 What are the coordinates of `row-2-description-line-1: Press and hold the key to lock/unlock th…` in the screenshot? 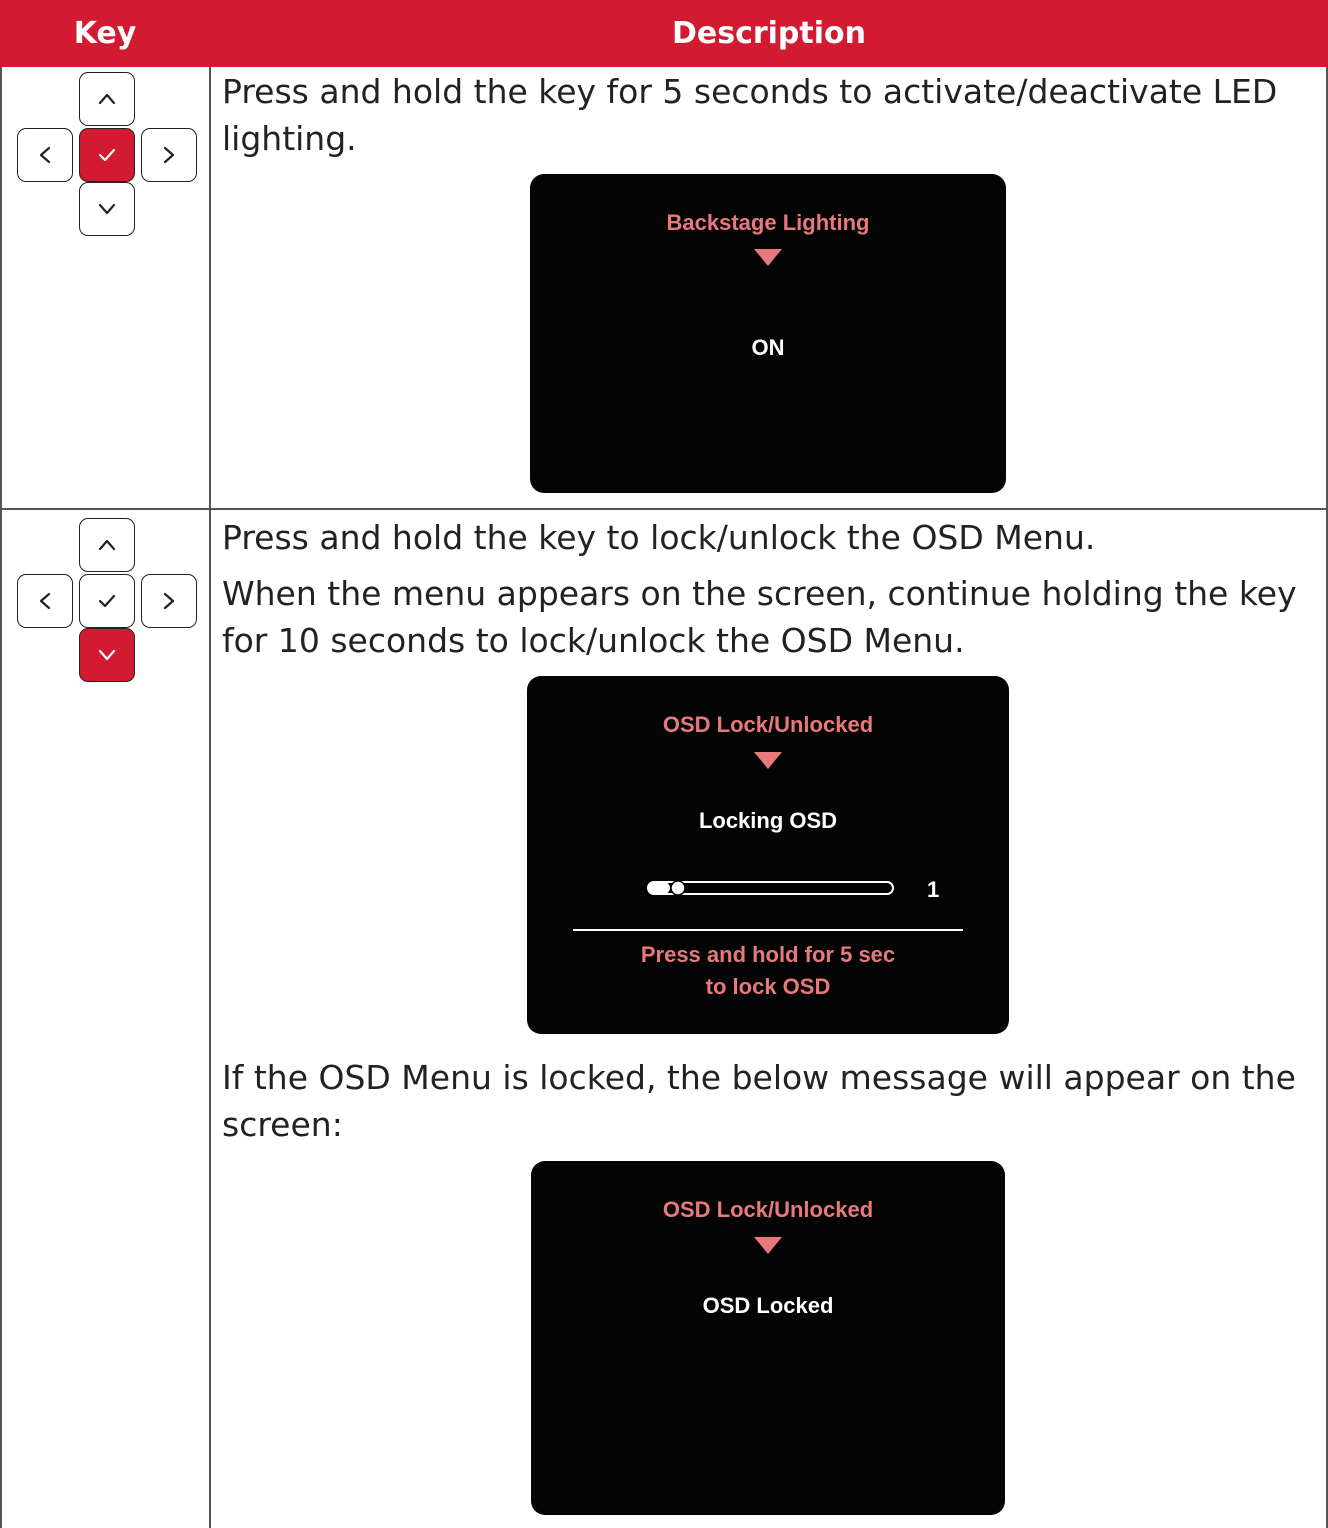 It's located at (659, 537).